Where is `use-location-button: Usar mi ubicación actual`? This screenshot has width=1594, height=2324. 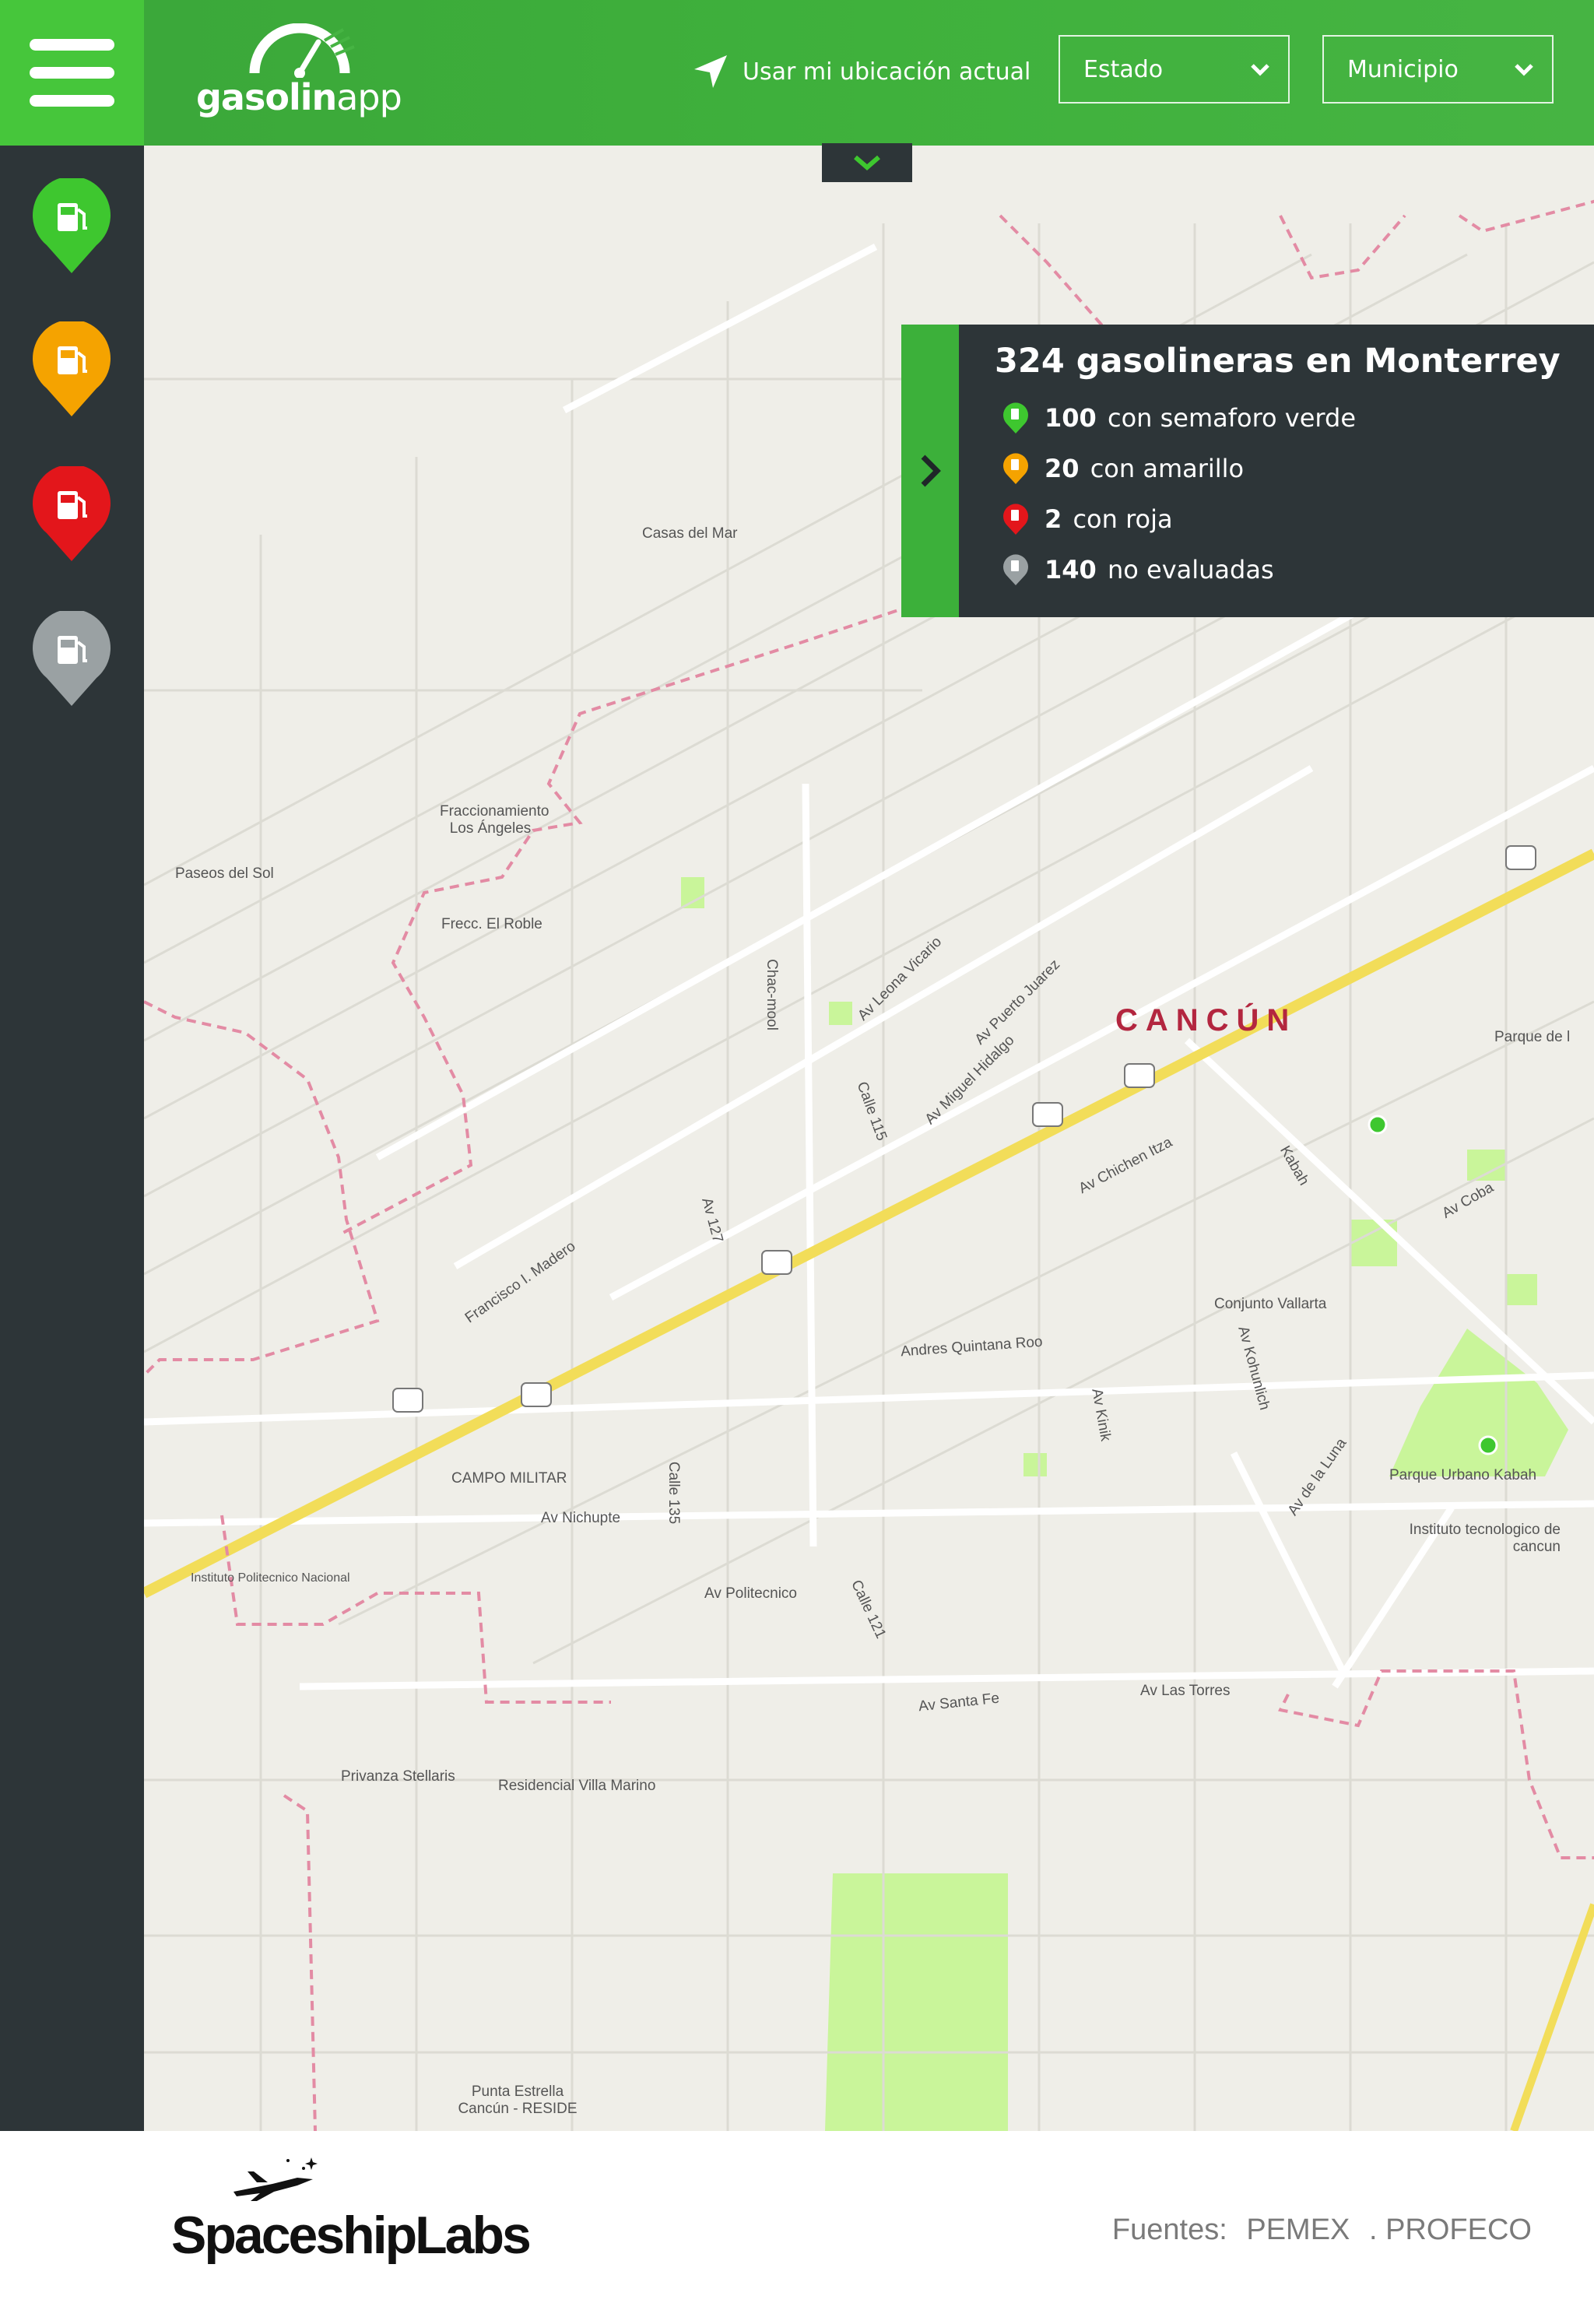 use-location-button: Usar mi ubicación actual is located at coordinates (861, 72).